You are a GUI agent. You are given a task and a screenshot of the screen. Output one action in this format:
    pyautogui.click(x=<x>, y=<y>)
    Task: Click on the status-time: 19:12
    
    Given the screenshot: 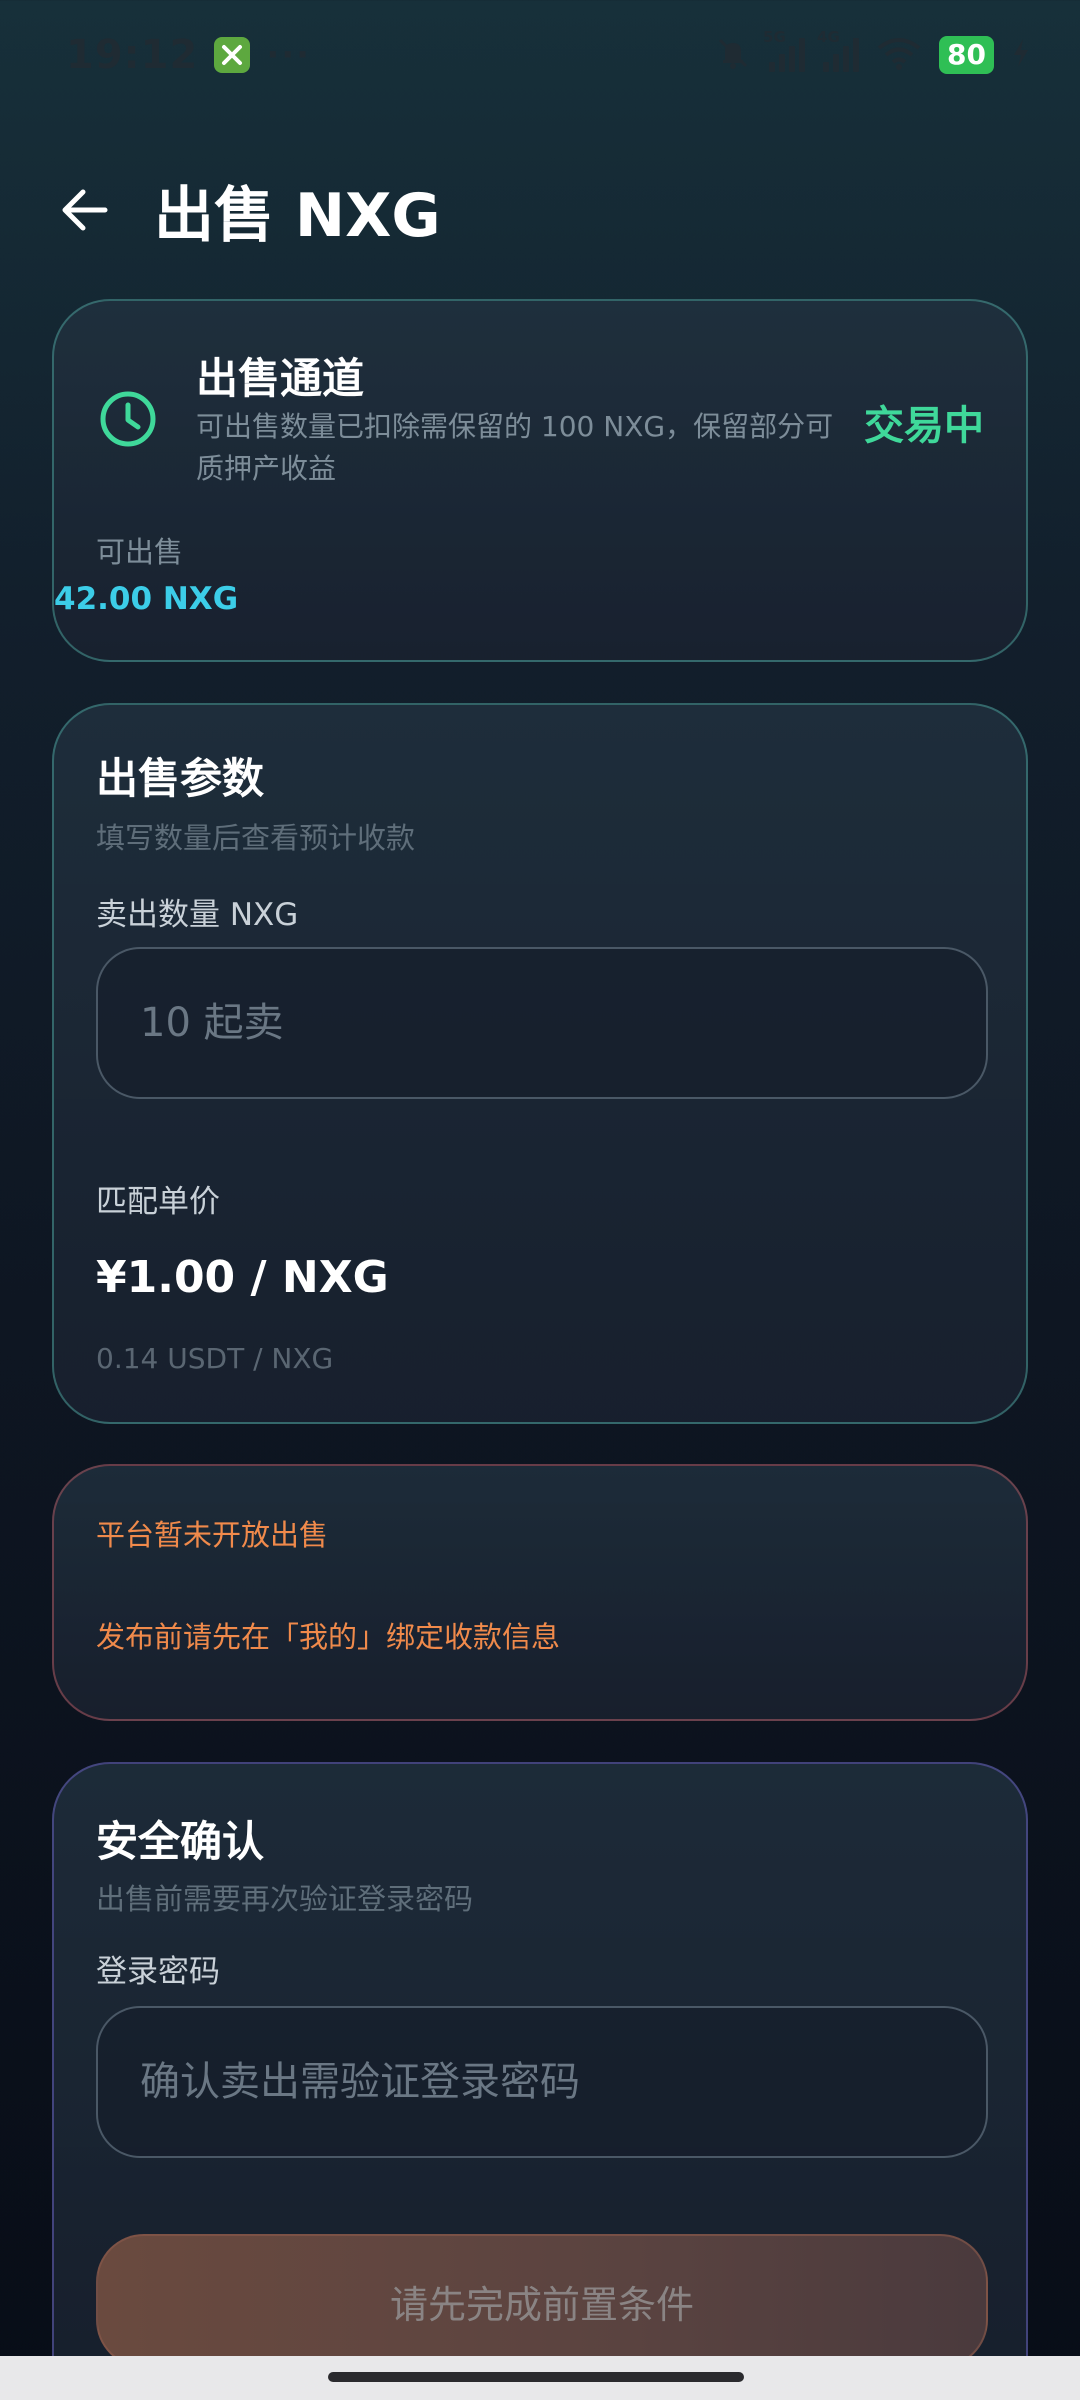 What is the action you would take?
    pyautogui.click(x=132, y=55)
    